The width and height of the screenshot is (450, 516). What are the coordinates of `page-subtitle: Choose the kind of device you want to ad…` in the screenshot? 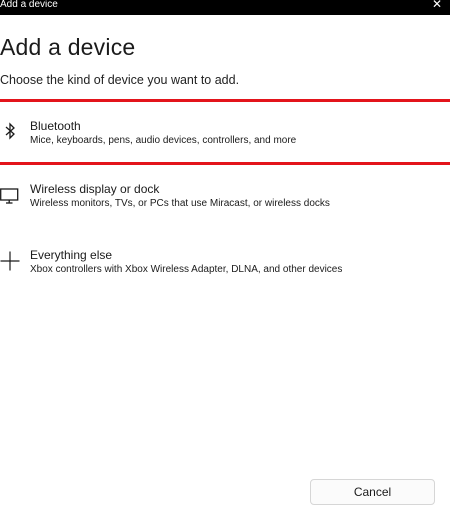 It's located at (120, 80).